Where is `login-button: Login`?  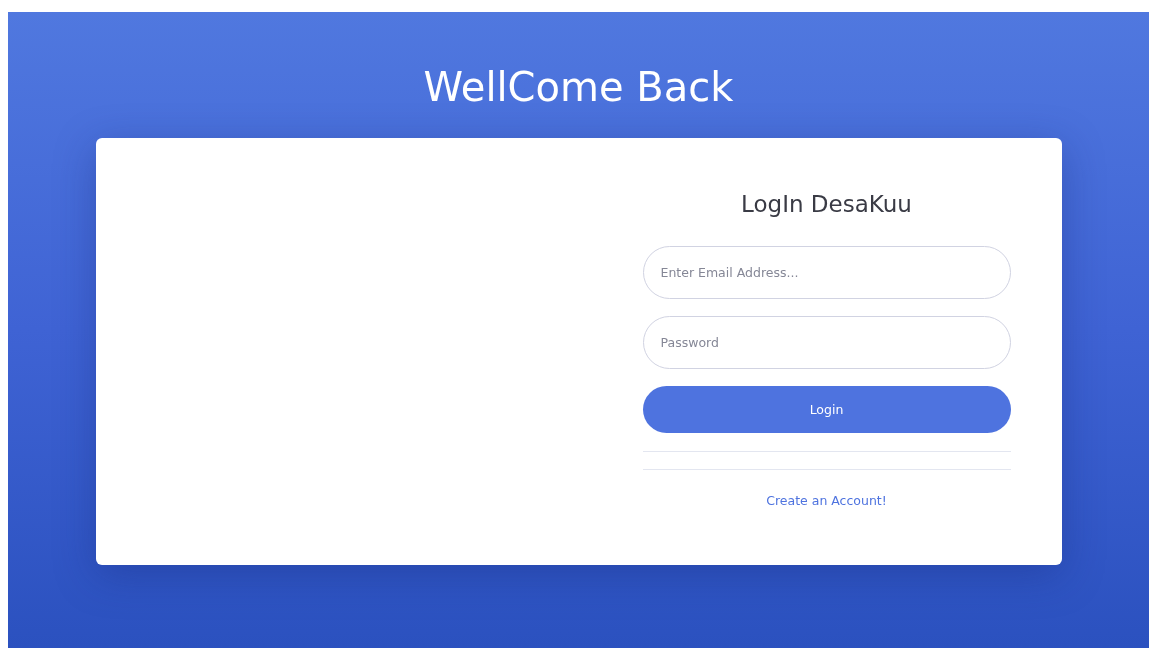 login-button: Login is located at coordinates (826, 409).